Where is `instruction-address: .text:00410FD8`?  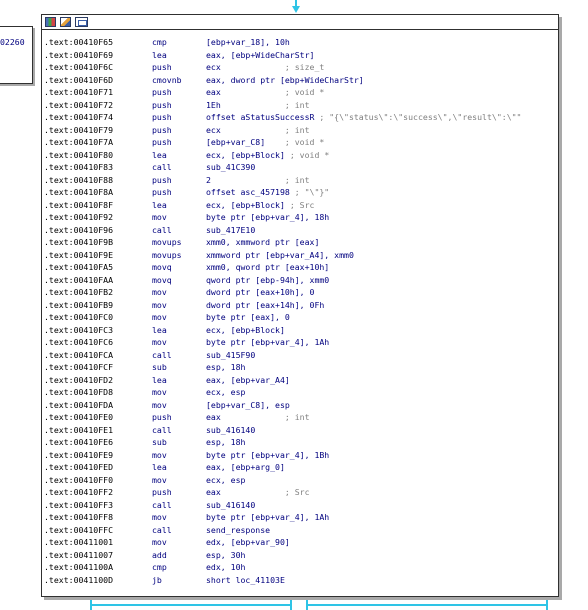 instruction-address: .text:00410FD8 is located at coordinates (79, 392).